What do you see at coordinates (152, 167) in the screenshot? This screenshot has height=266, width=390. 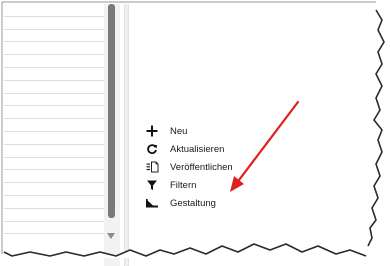 I see `publish-icon` at bounding box center [152, 167].